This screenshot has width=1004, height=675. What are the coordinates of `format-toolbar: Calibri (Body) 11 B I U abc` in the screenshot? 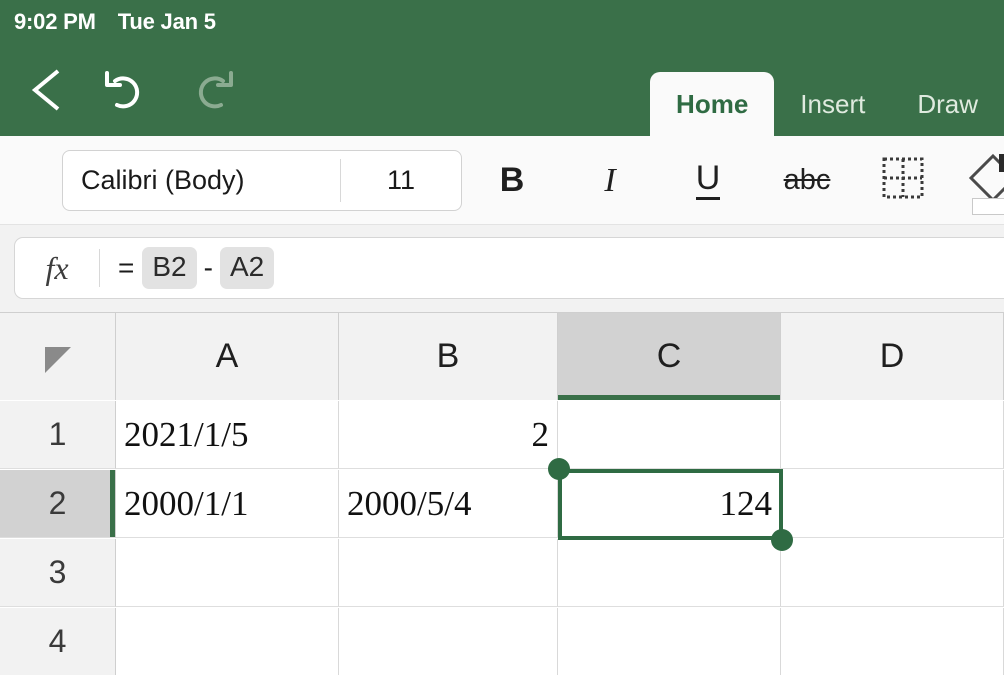 It's located at (502, 180).